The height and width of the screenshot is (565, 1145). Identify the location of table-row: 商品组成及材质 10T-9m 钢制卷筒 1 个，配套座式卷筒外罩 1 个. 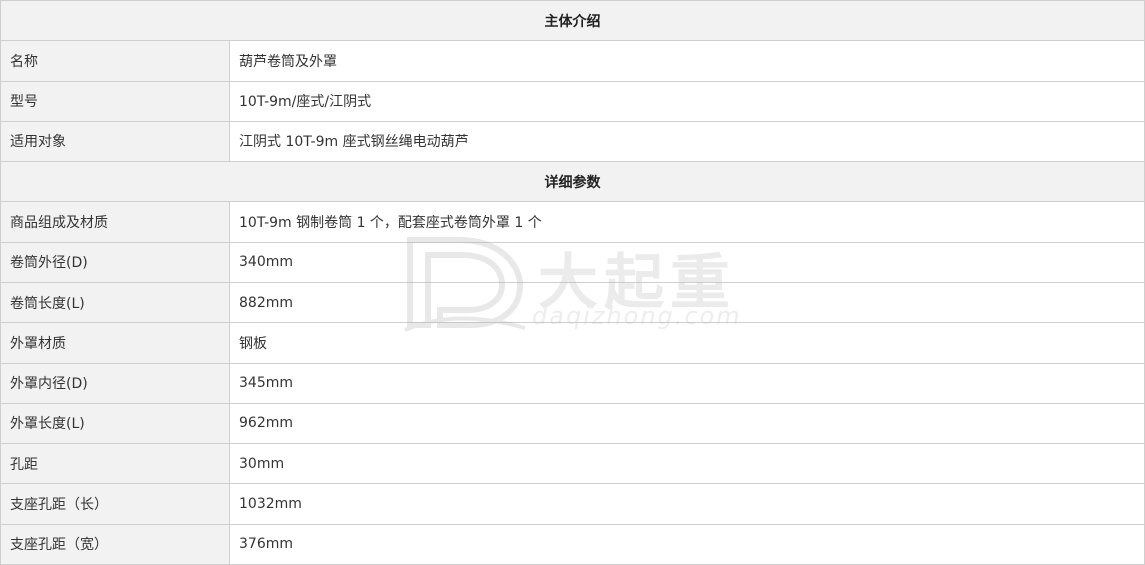
(572, 222).